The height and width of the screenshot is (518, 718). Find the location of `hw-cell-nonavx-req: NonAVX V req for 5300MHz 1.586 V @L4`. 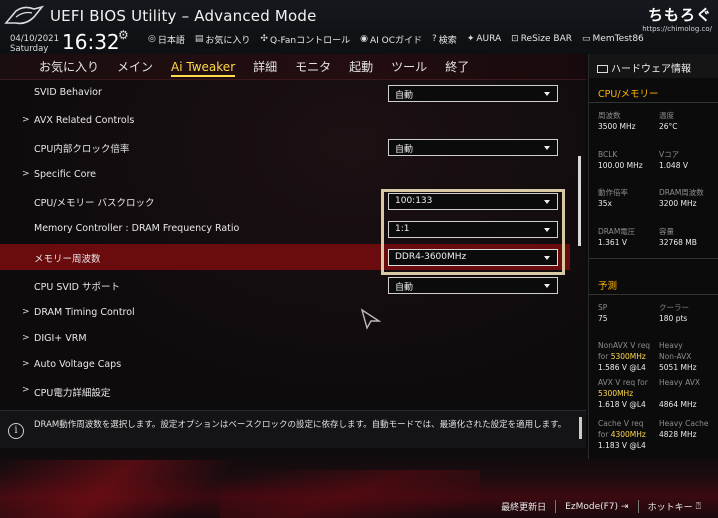

hw-cell-nonavx-req: NonAVX V req for 5300MHz 1.586 V @L4 is located at coordinates (624, 356).